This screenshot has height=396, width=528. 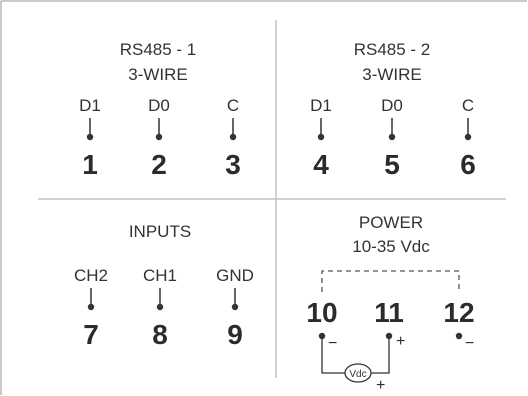 What do you see at coordinates (322, 336) in the screenshot?
I see `terminal-10-dot` at bounding box center [322, 336].